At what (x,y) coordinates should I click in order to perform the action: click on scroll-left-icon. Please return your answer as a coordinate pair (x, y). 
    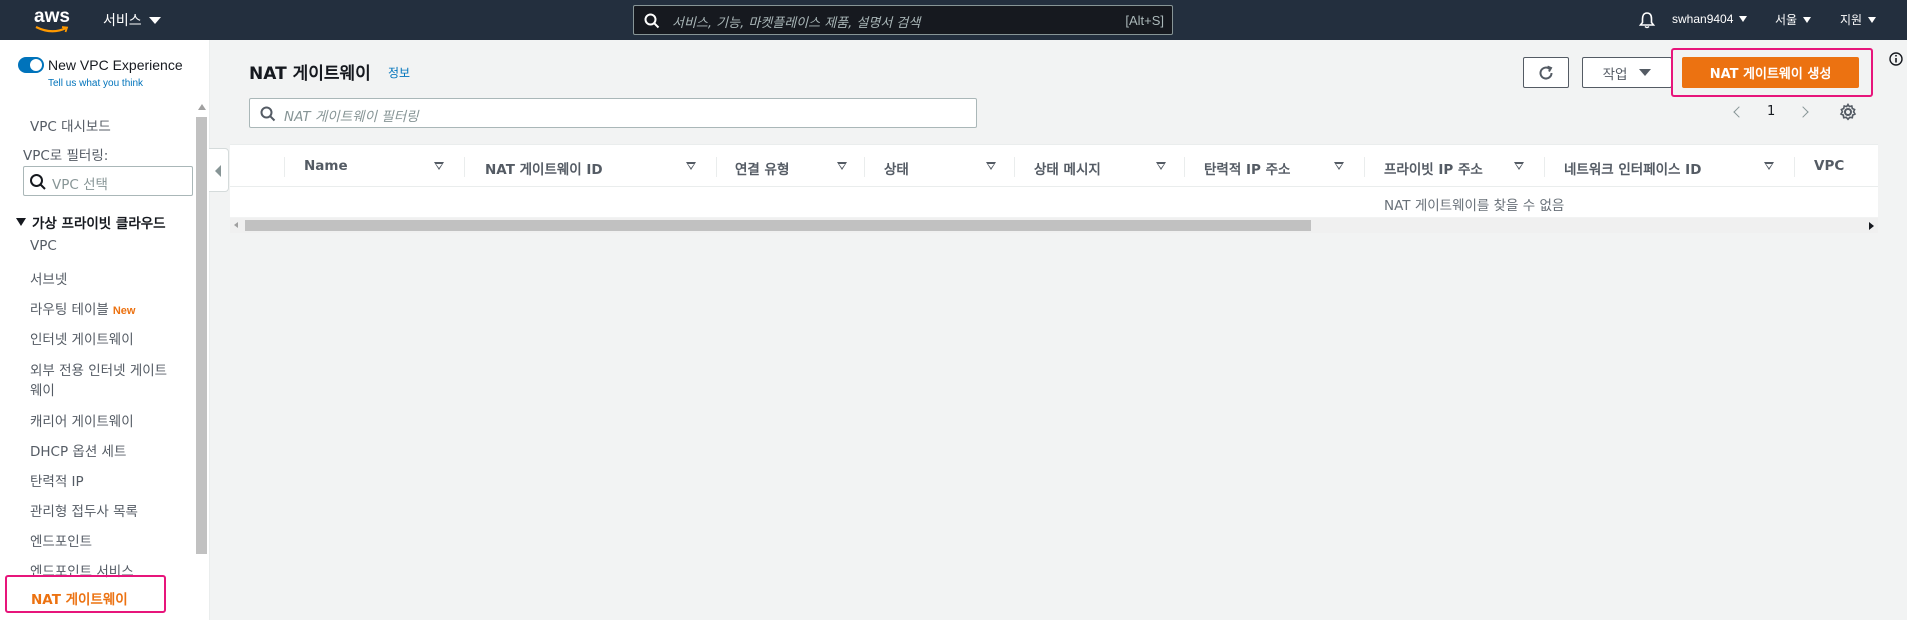
    Looking at the image, I should click on (236, 225).